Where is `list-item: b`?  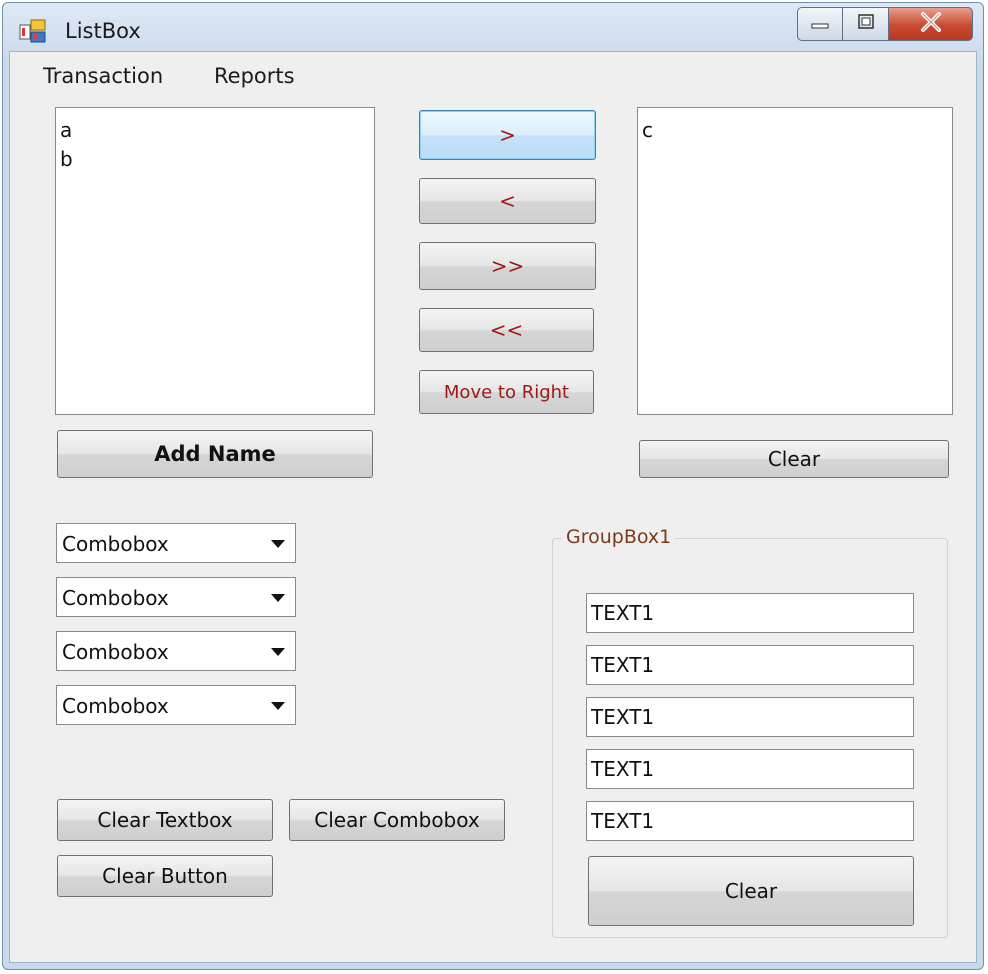
list-item: b is located at coordinates (215, 159).